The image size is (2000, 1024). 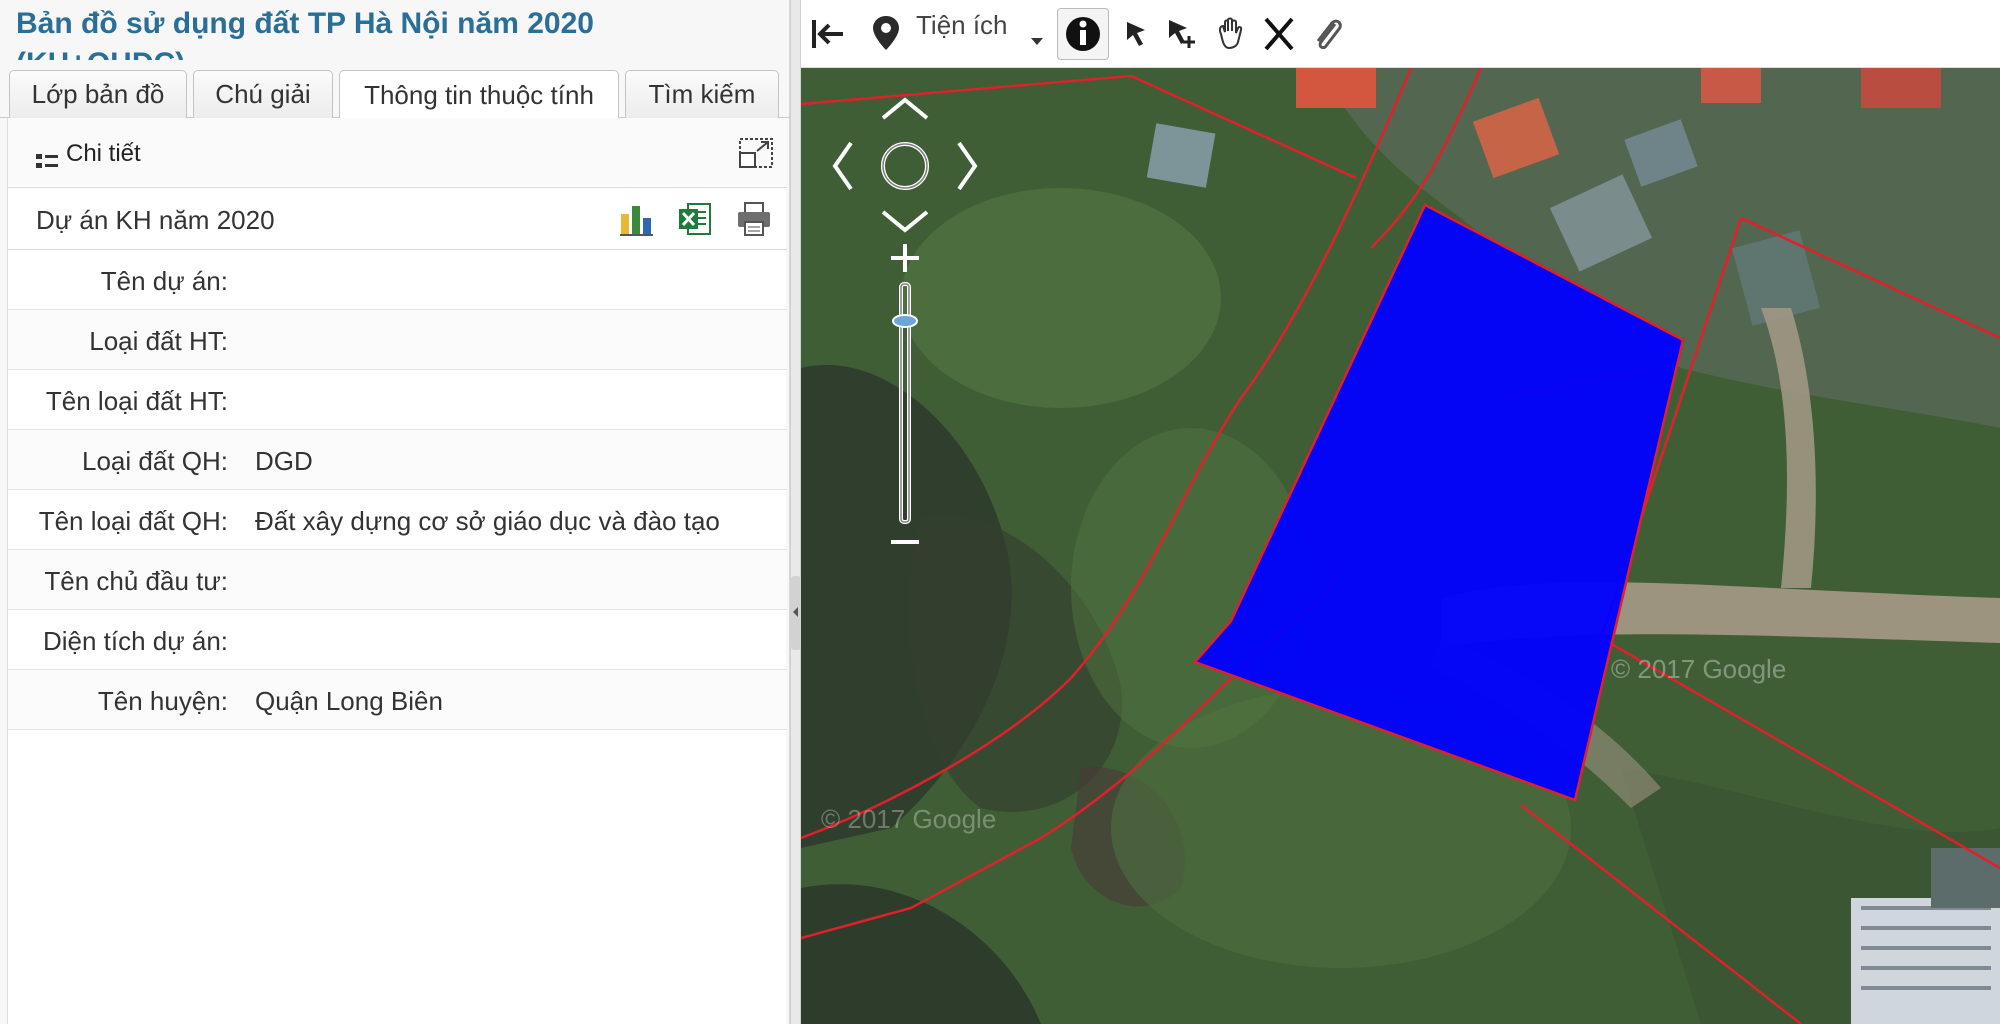 What do you see at coordinates (1037, 34) in the screenshot?
I see `chevron-down-icon` at bounding box center [1037, 34].